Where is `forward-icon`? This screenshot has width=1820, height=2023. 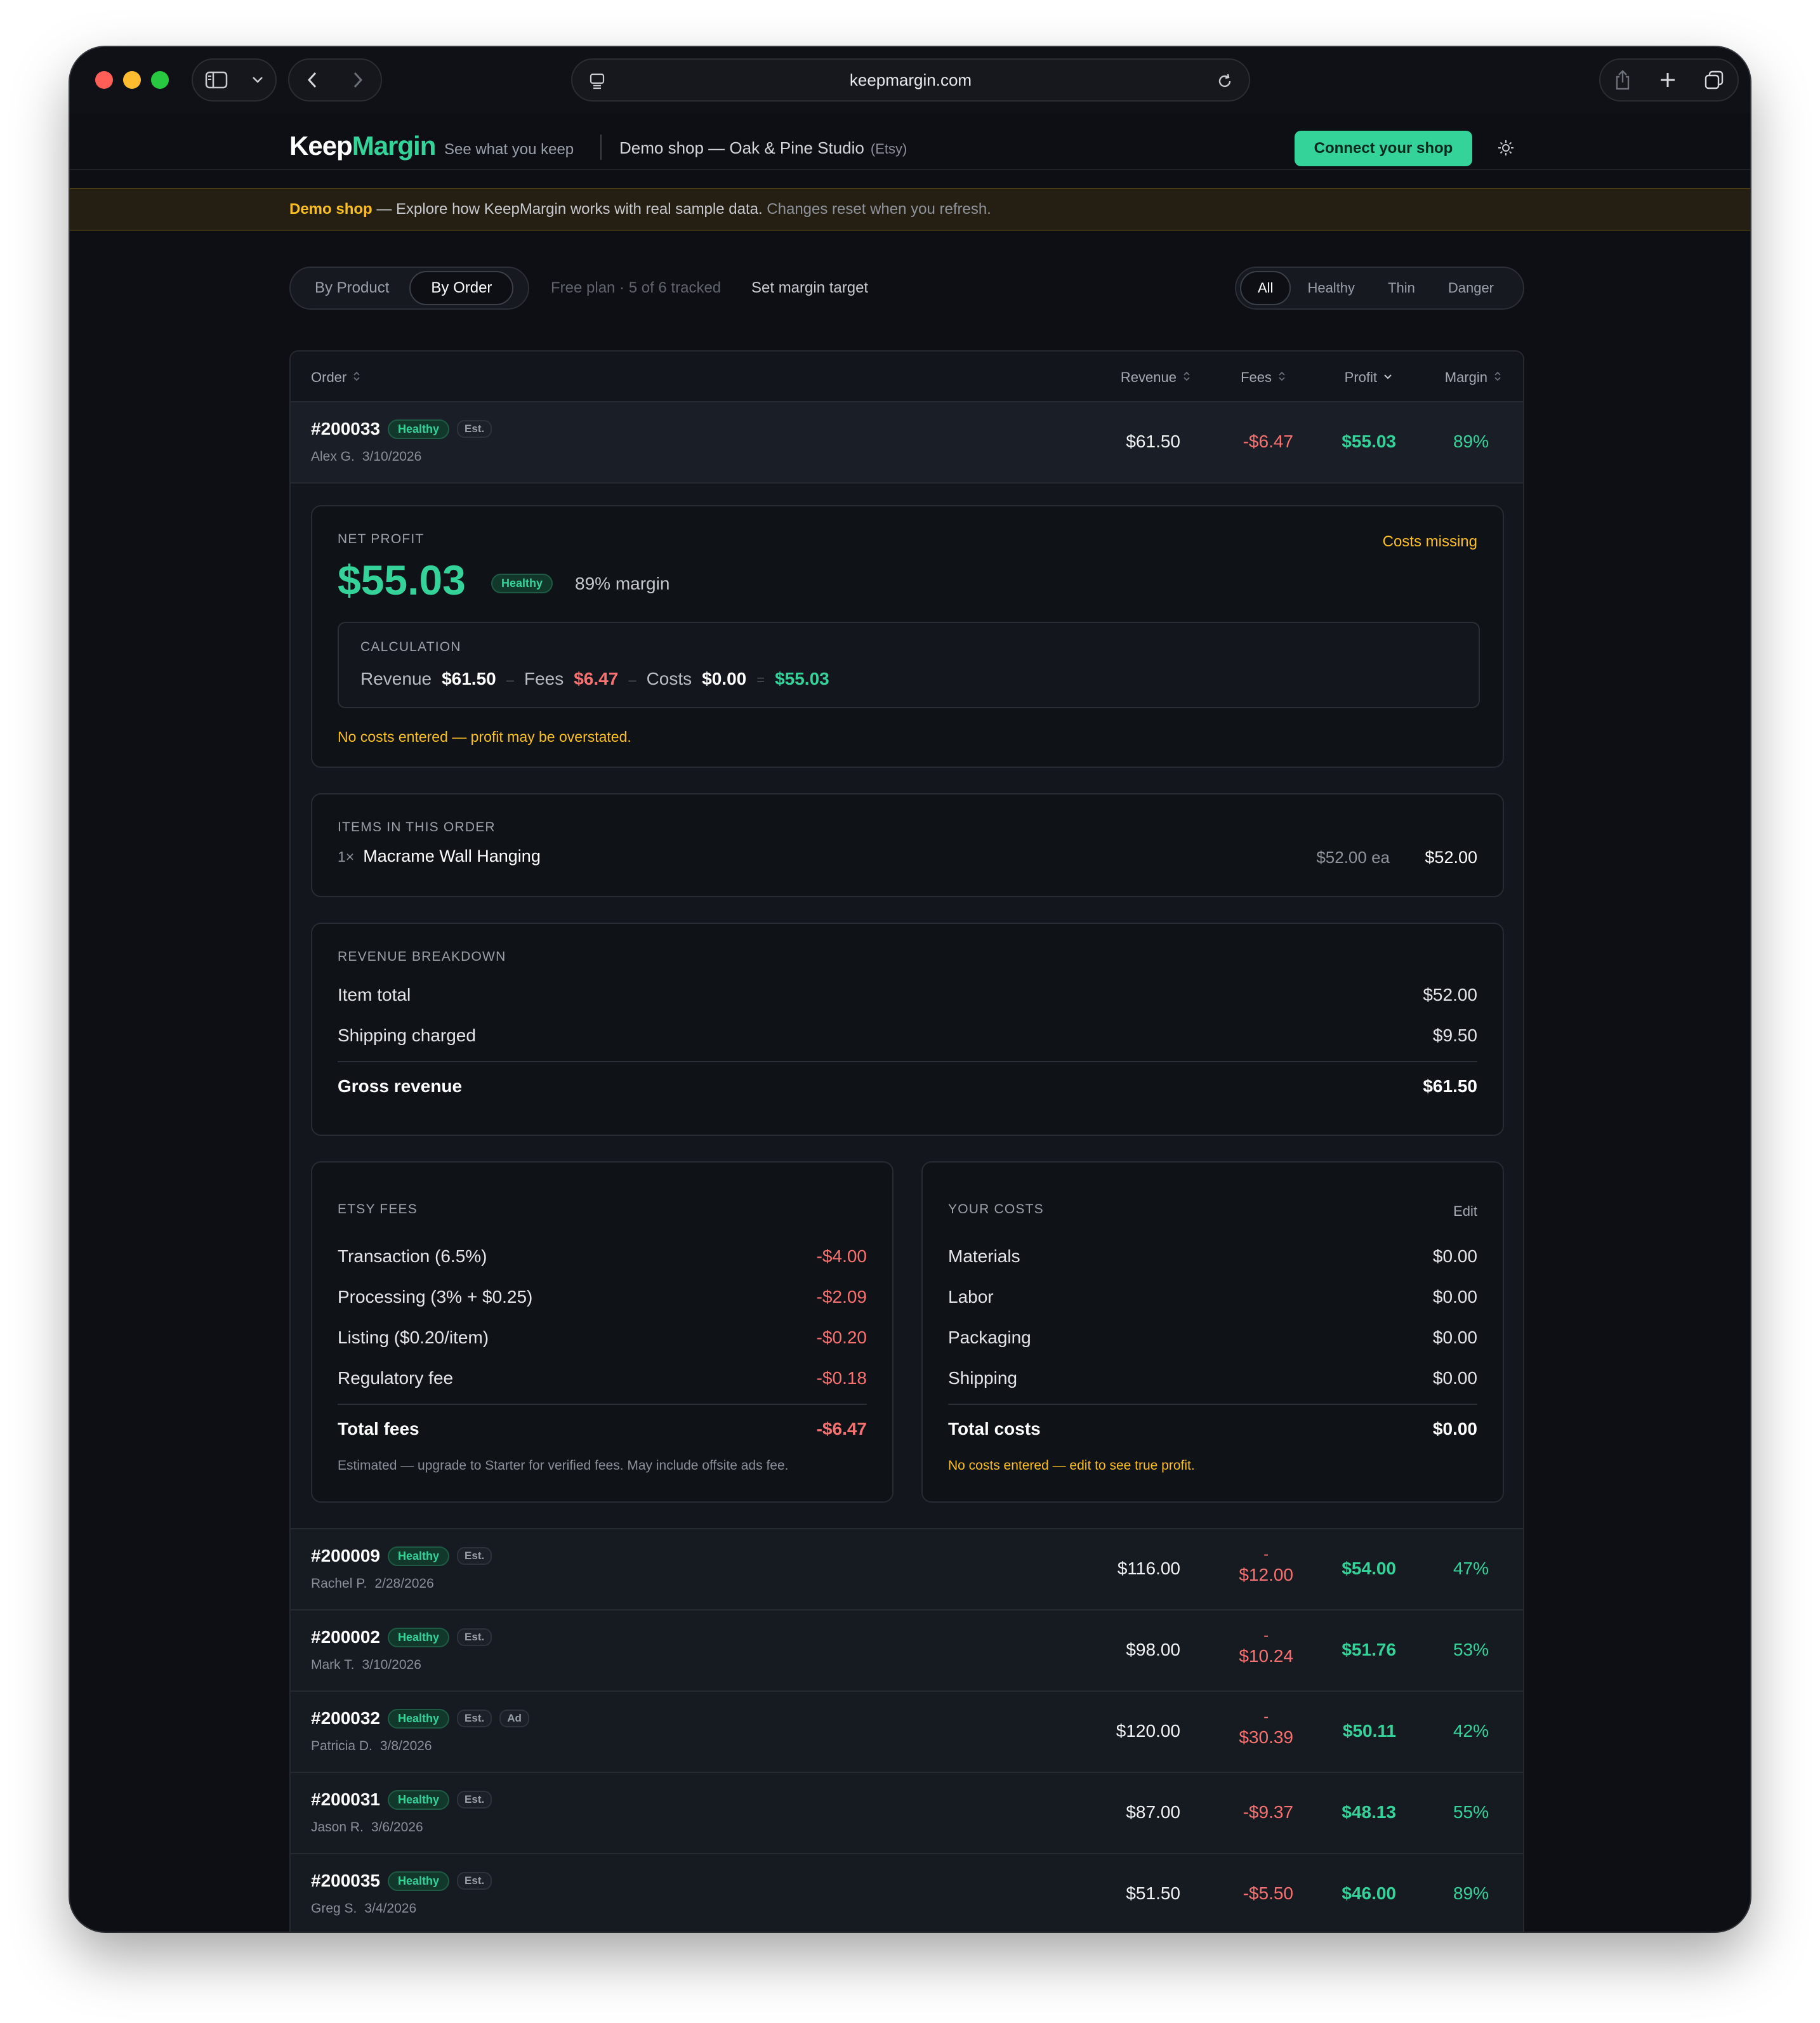
forward-icon is located at coordinates (358, 80).